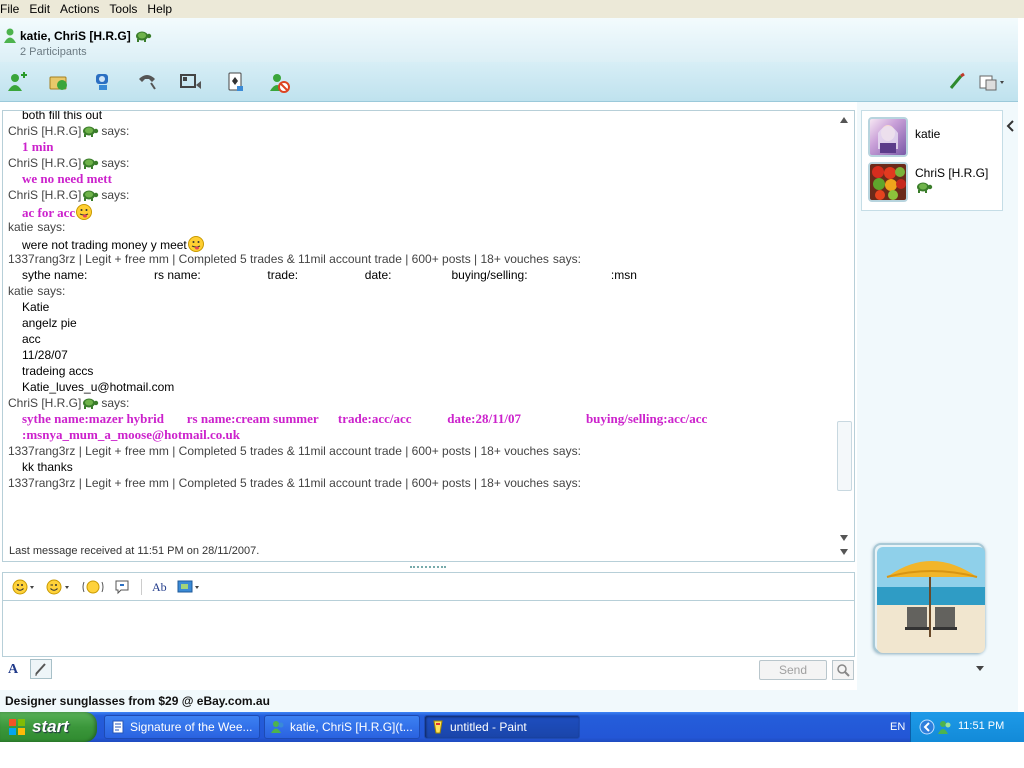  I want to click on toolbar-divider, so click(141, 586).